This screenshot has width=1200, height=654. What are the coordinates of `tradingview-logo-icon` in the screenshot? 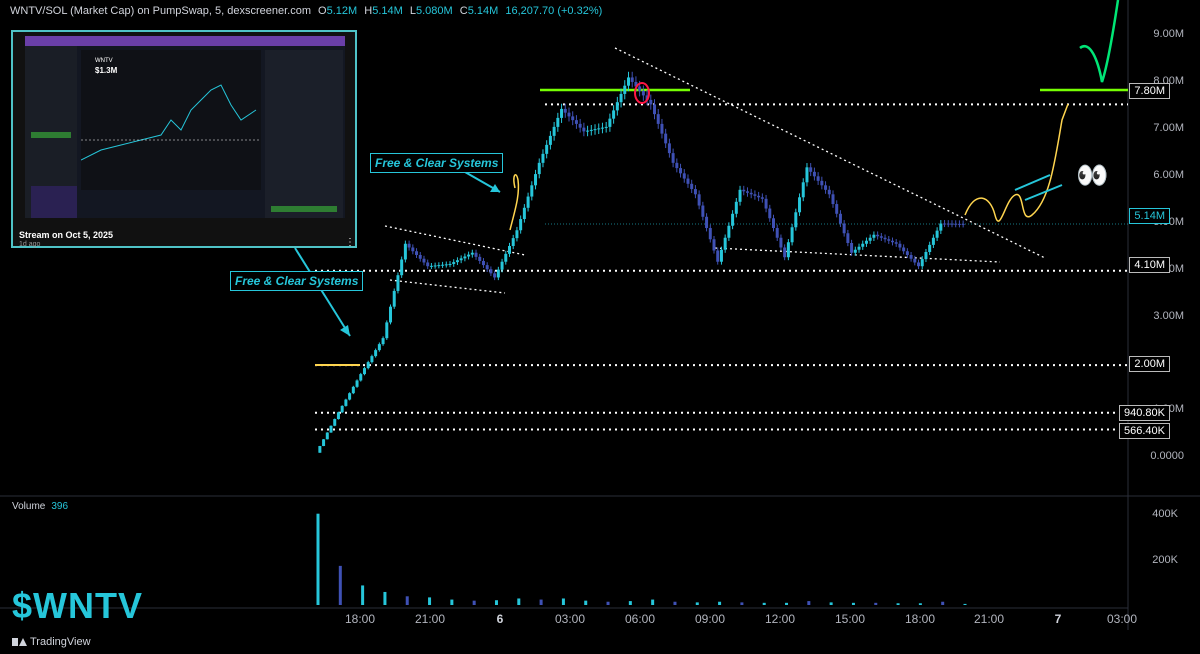 It's located at (19, 642).